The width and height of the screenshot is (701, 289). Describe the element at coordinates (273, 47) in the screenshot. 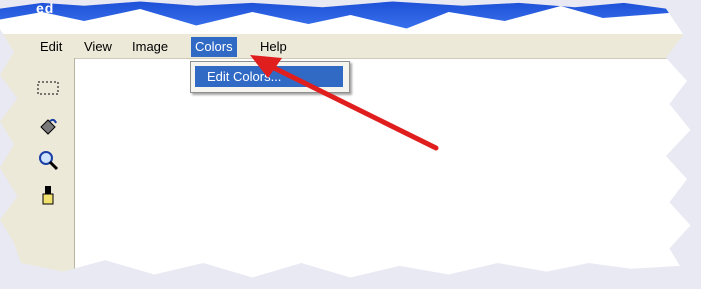

I see `menu-help: Help` at that location.